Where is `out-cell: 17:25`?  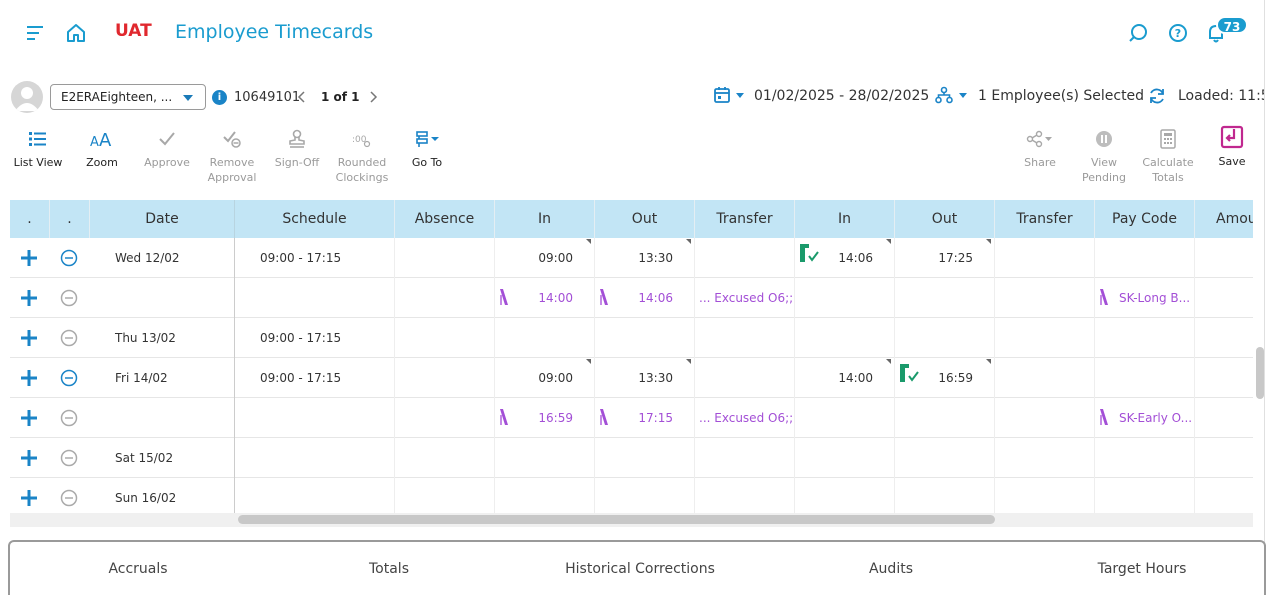 out-cell: 17:25 is located at coordinates (945, 258).